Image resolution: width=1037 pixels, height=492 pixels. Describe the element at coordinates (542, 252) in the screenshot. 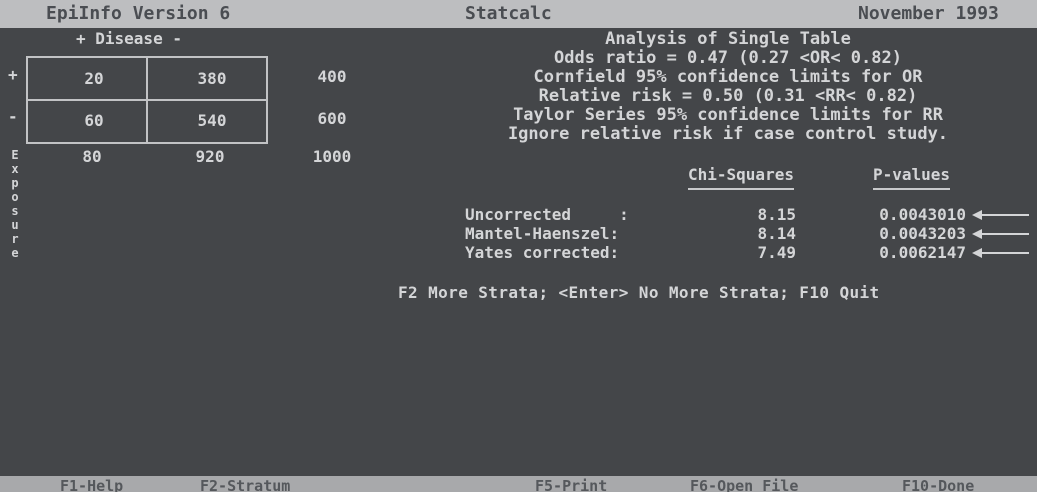

I see `stat-label-yates: Yates corrected:` at that location.